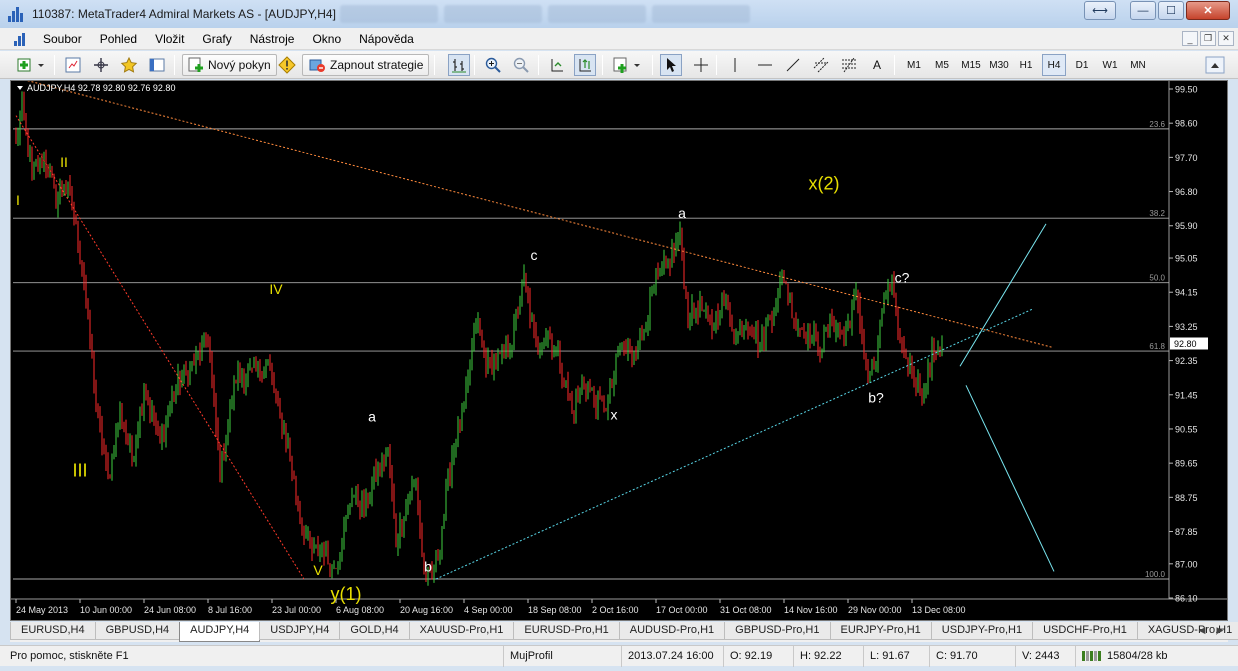 This screenshot has width=1238, height=671. What do you see at coordinates (31, 65) in the screenshot?
I see `new-chart-button` at bounding box center [31, 65].